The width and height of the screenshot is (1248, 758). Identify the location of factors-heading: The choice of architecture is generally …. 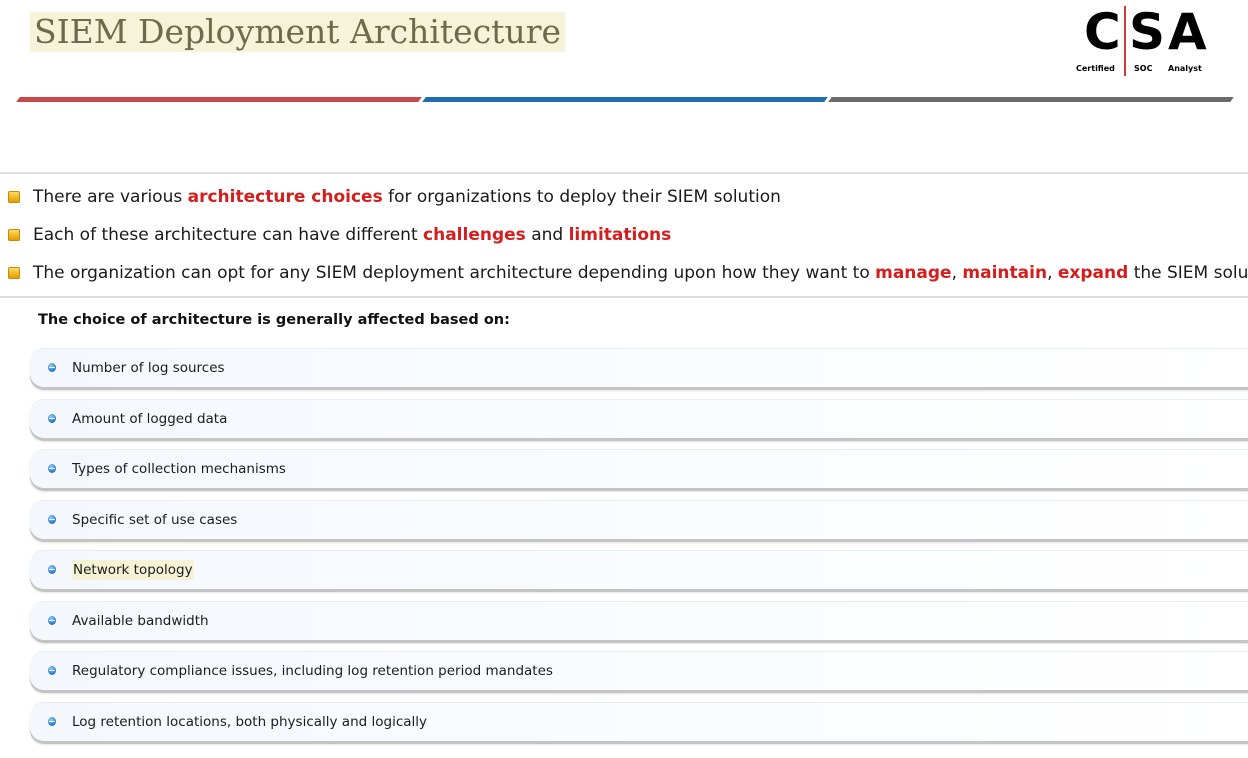
(274, 320).